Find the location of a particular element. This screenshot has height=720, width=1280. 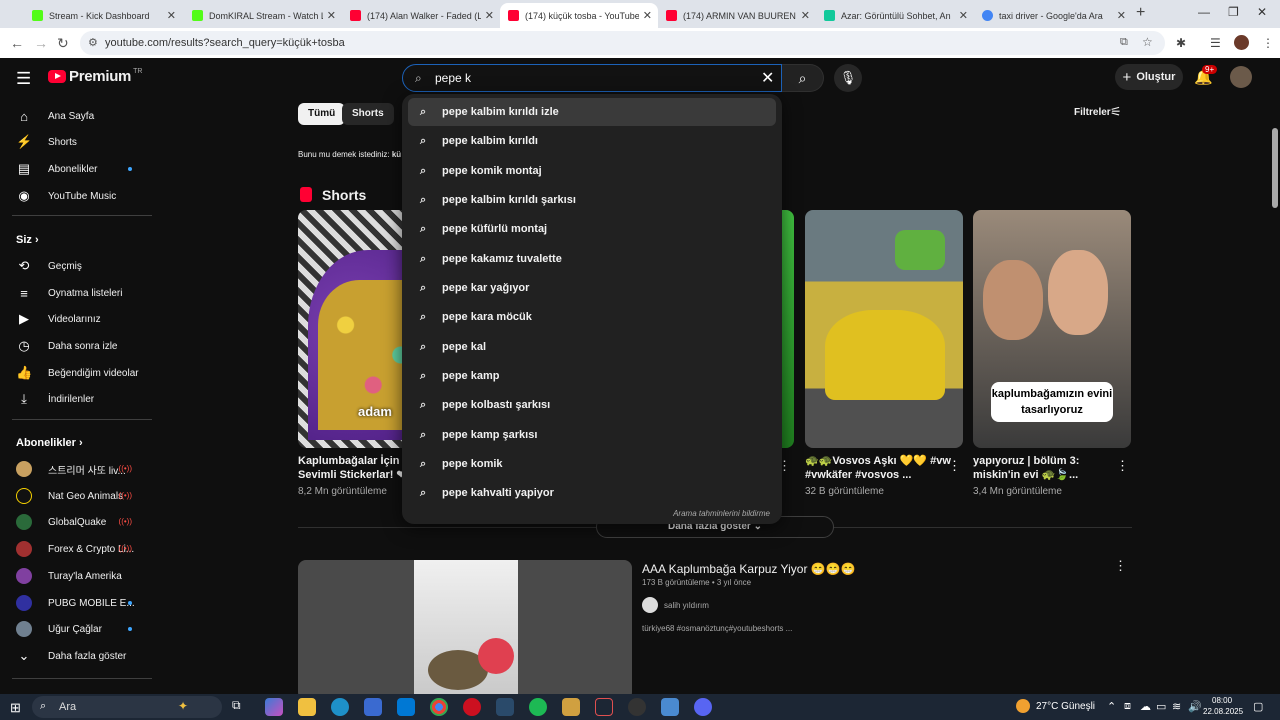

tab-google: taxi driver - Google'da Ara ✕ is located at coordinates (1053, 15).